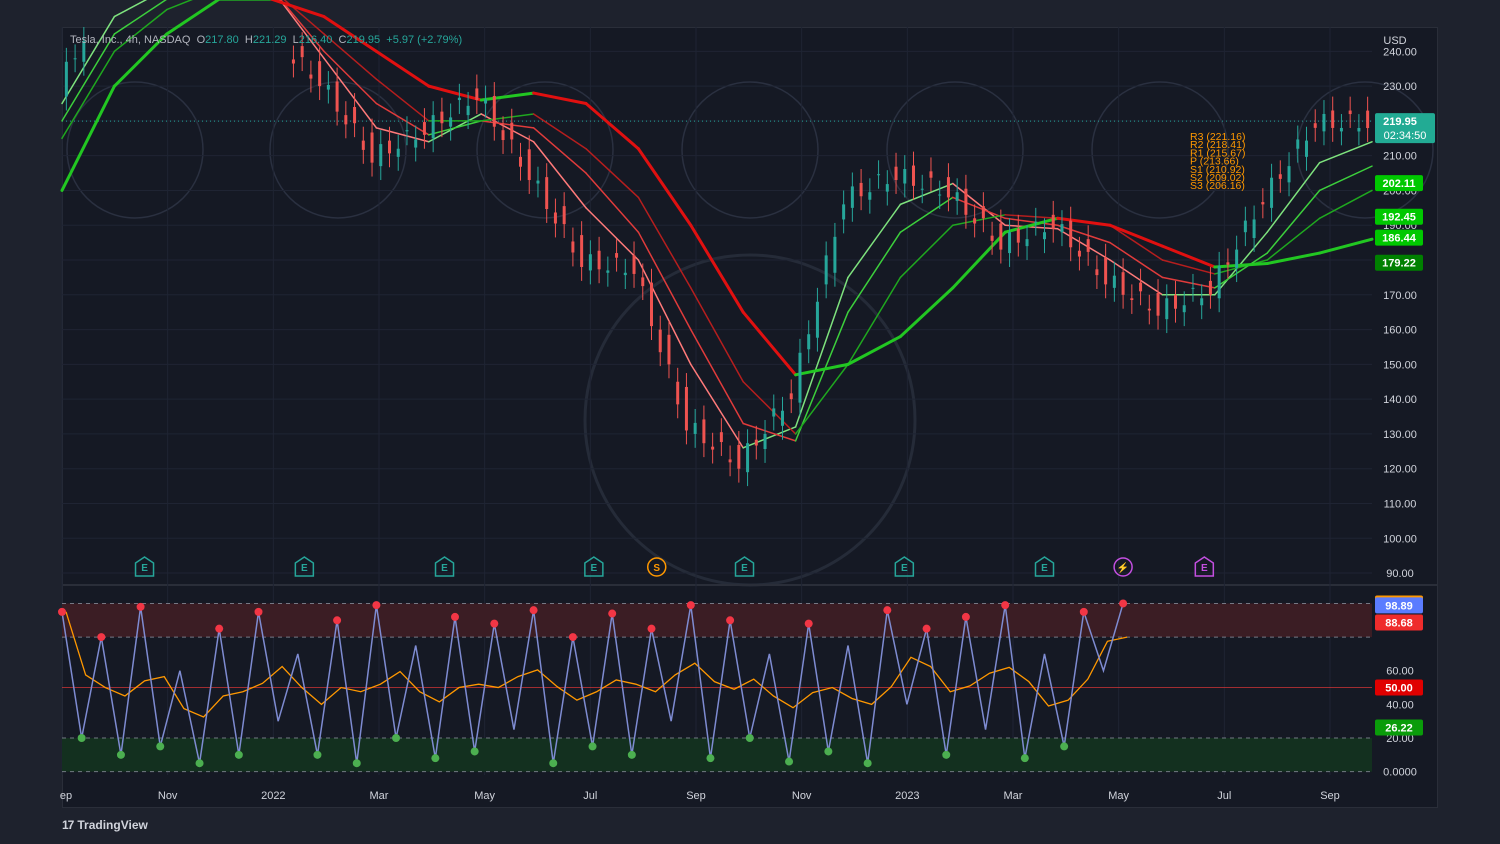 The image size is (1500, 844). What do you see at coordinates (979, 220) in the screenshot?
I see `ribbon-slow-segment` at bounding box center [979, 220].